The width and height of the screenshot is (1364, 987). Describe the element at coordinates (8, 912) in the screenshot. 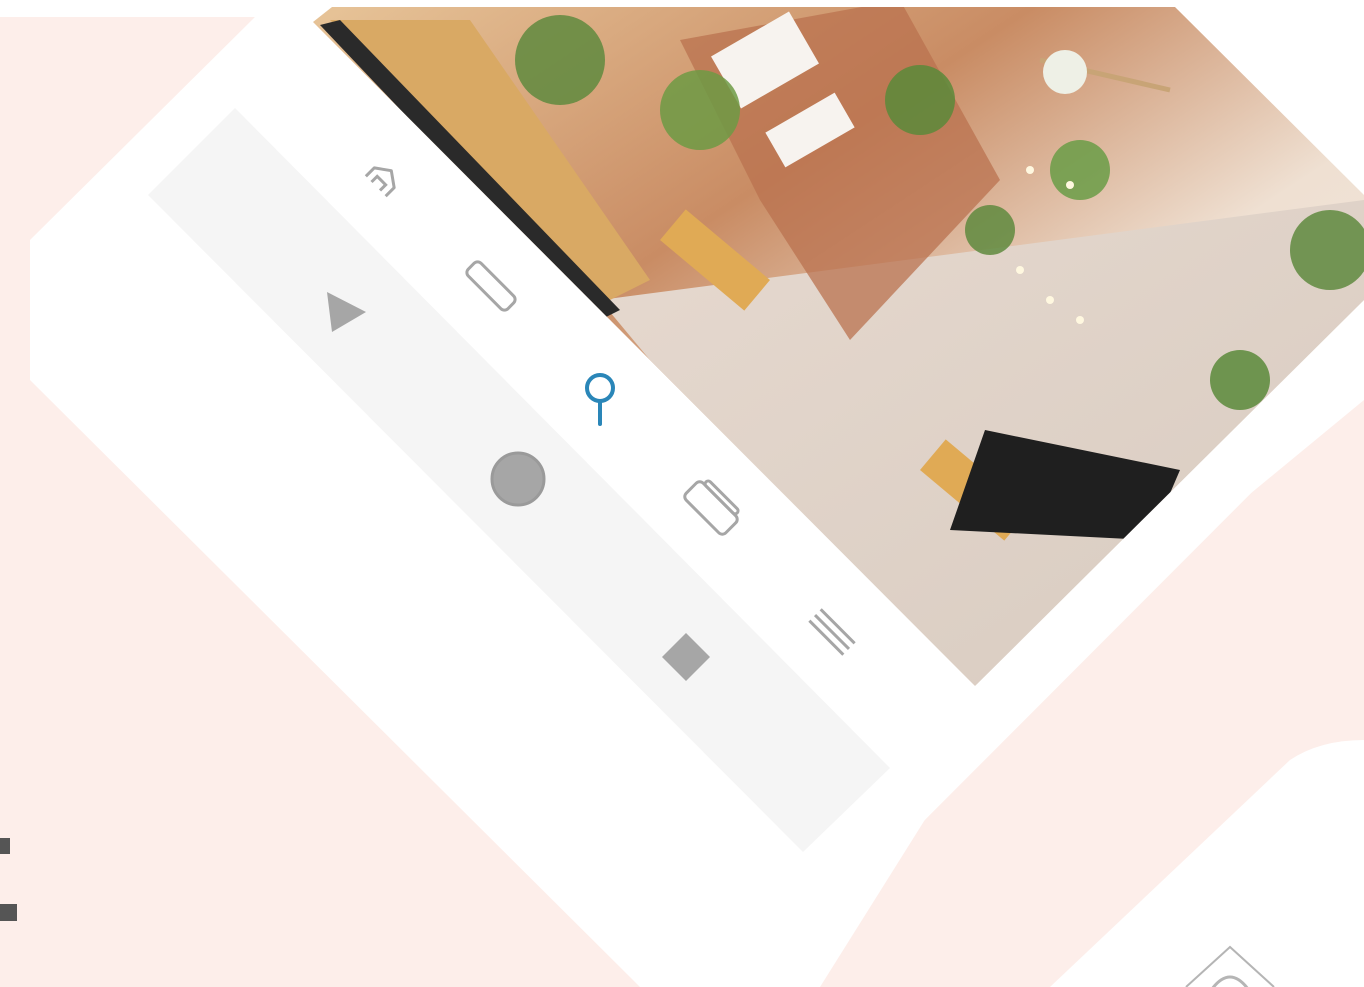

I see `edge-mark-bottom` at that location.